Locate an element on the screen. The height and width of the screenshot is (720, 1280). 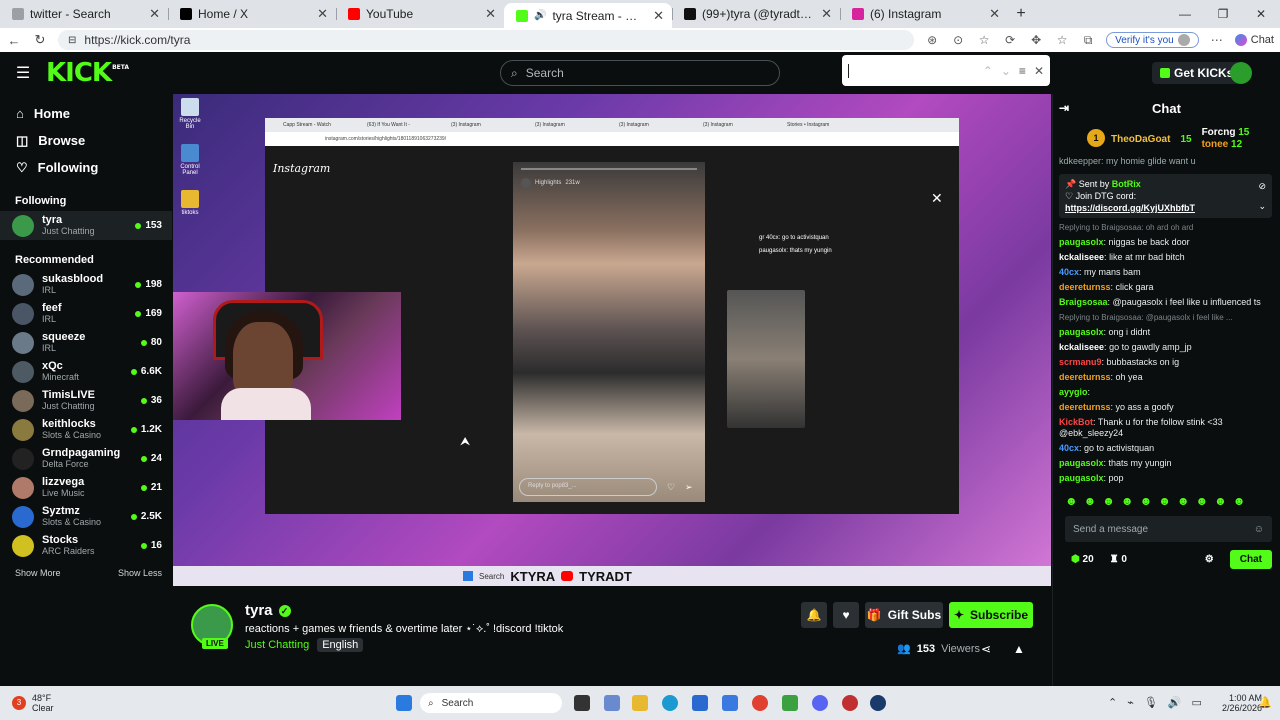
chrome-icon is located at coordinates (760, 703).